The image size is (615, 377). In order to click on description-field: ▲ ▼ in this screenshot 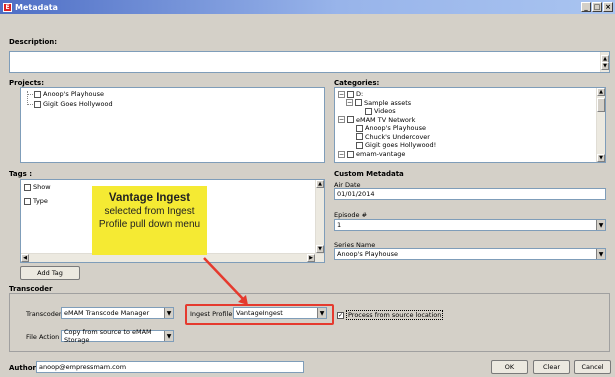, I will do `click(309, 62)`.